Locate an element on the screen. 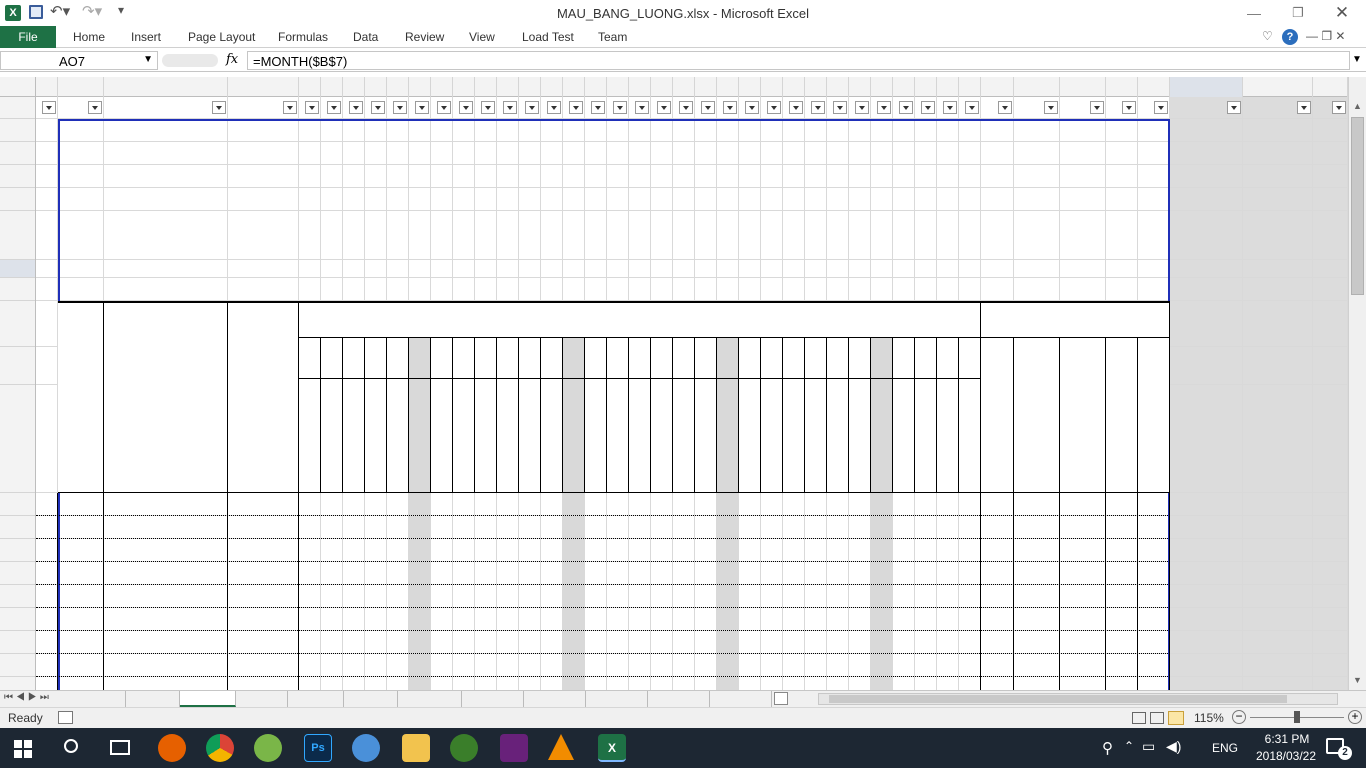 Image resolution: width=1366 pixels, height=768 pixels. tab-view: View is located at coordinates (482, 37).